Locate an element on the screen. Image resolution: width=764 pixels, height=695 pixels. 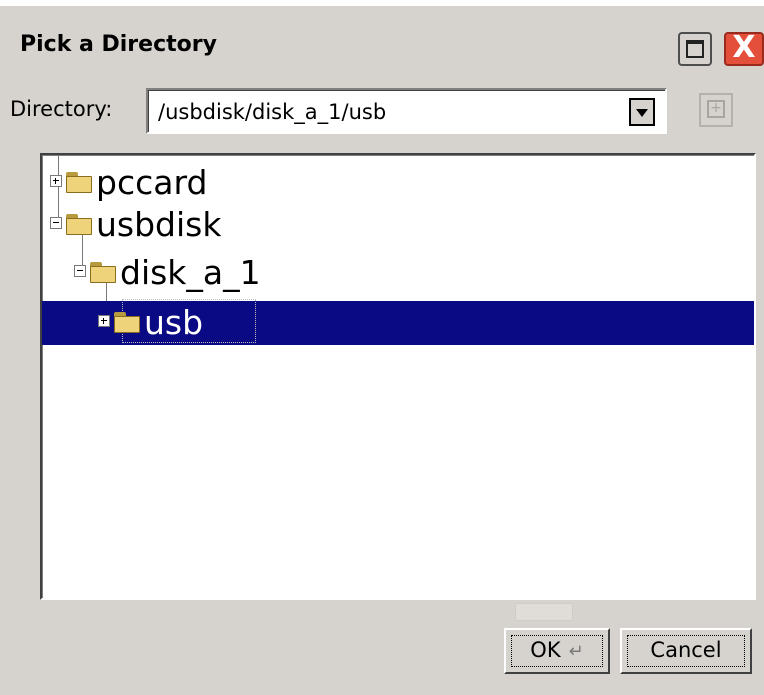
close-icon: X is located at coordinates (744, 49).